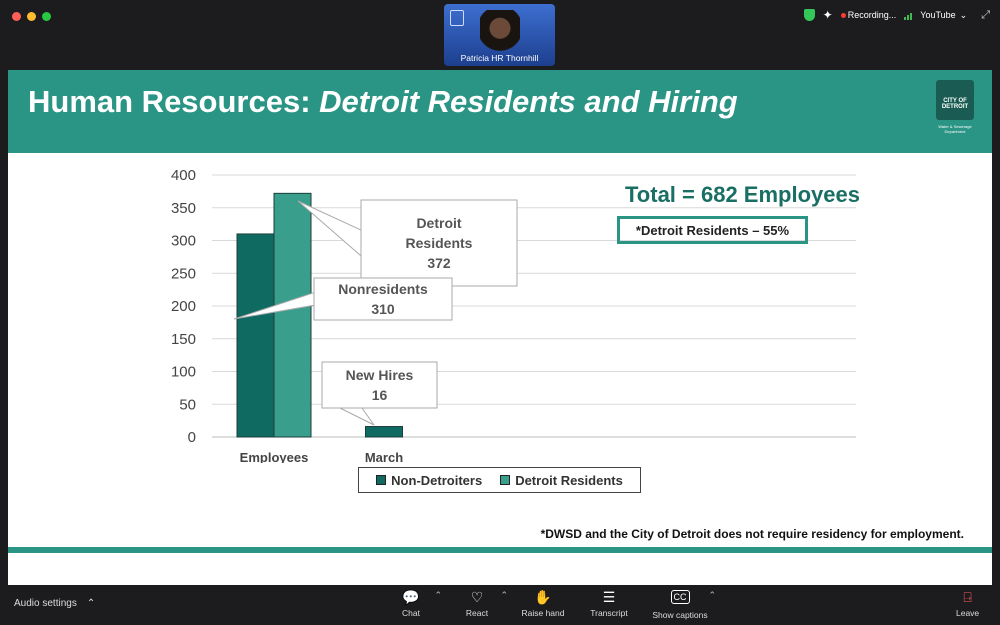 Image resolution: width=1000 pixels, height=625 pixels. What do you see at coordinates (439, 243) in the screenshot?
I see `callout-text: Residents` at bounding box center [439, 243].